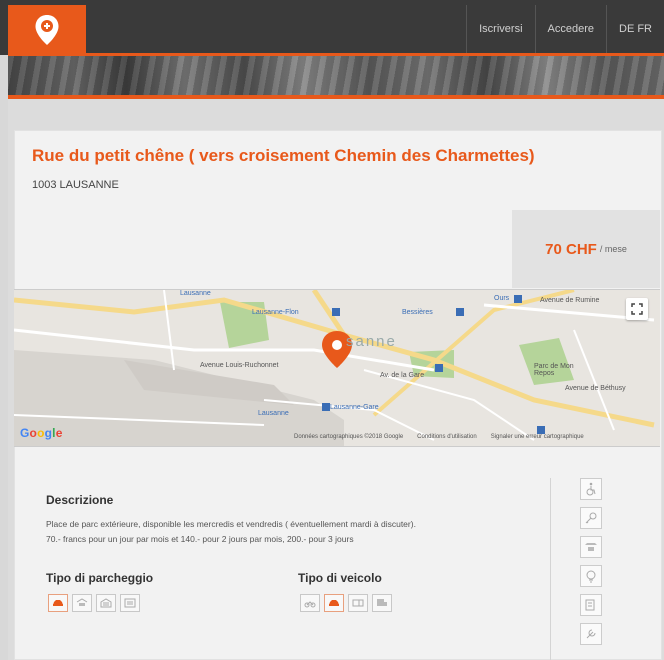 The image size is (664, 660). I want to click on map-label-flon: Lausanne-Flon, so click(275, 312).